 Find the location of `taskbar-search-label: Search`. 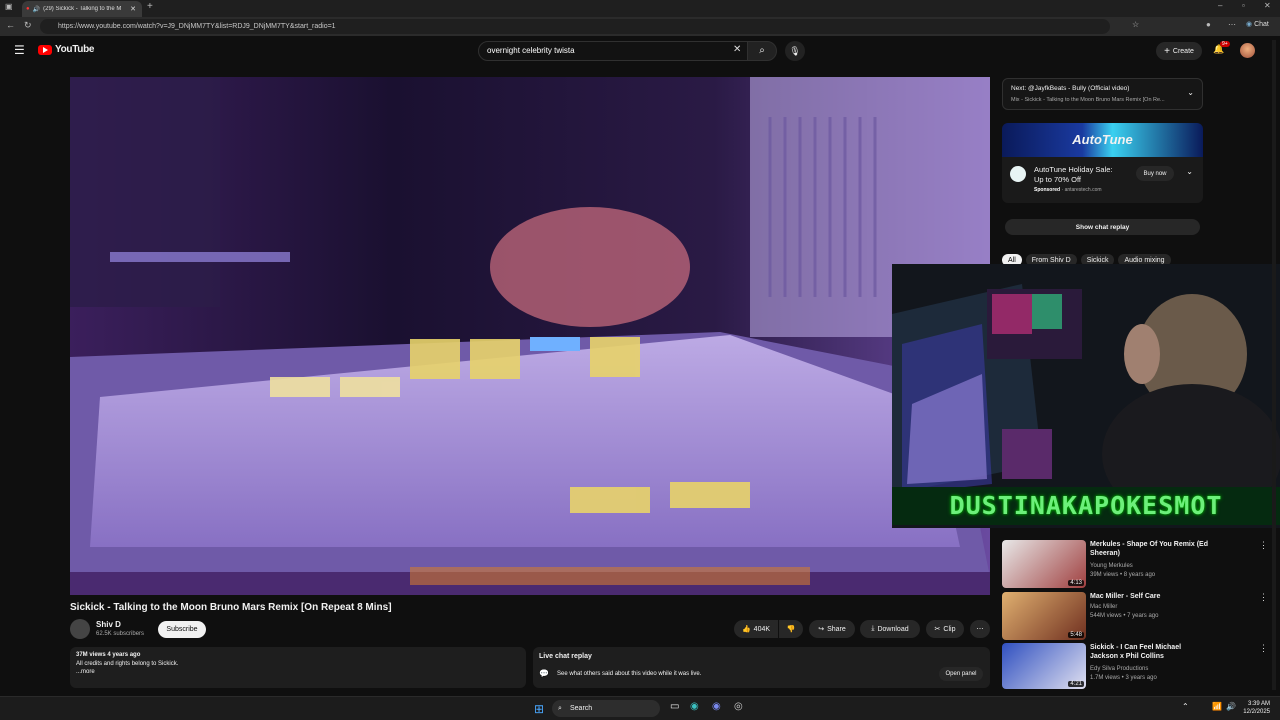

taskbar-search-label: Search is located at coordinates (581, 708).